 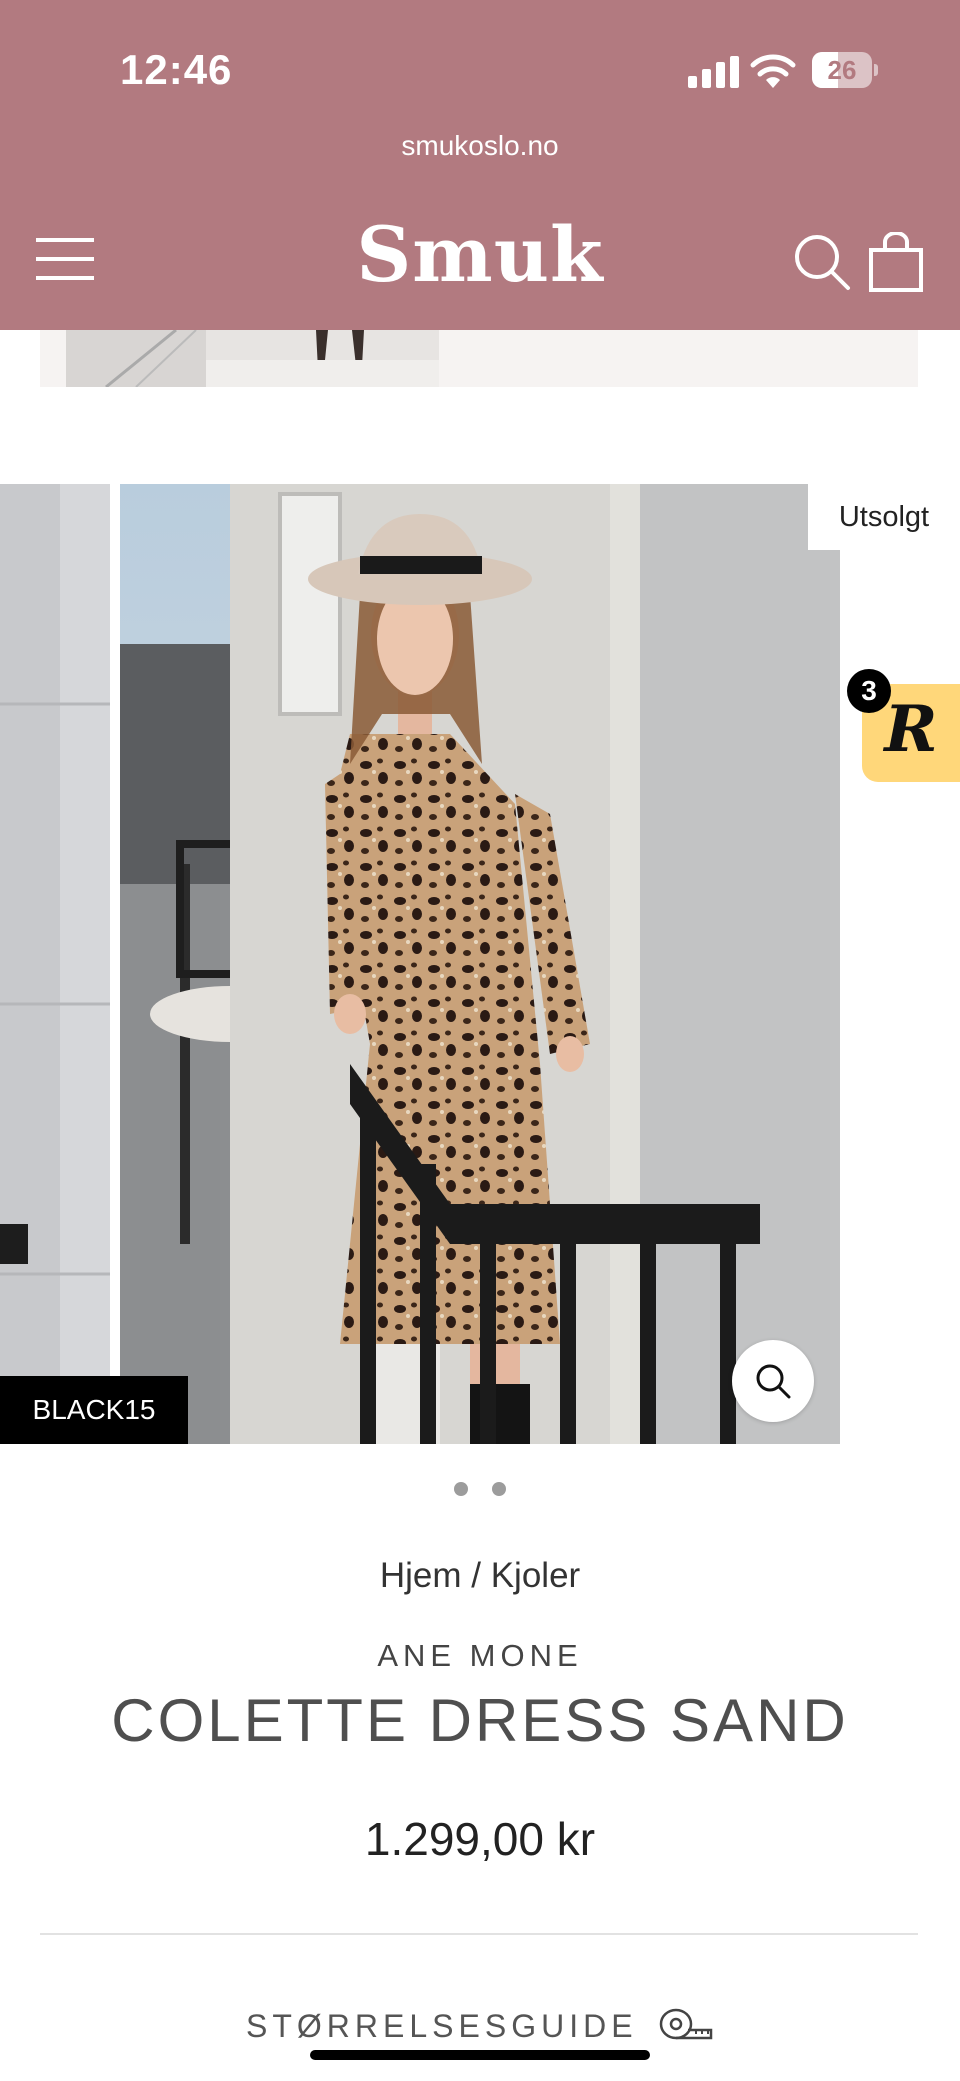 What do you see at coordinates (896, 262) in the screenshot?
I see `shopping-bag-icon` at bounding box center [896, 262].